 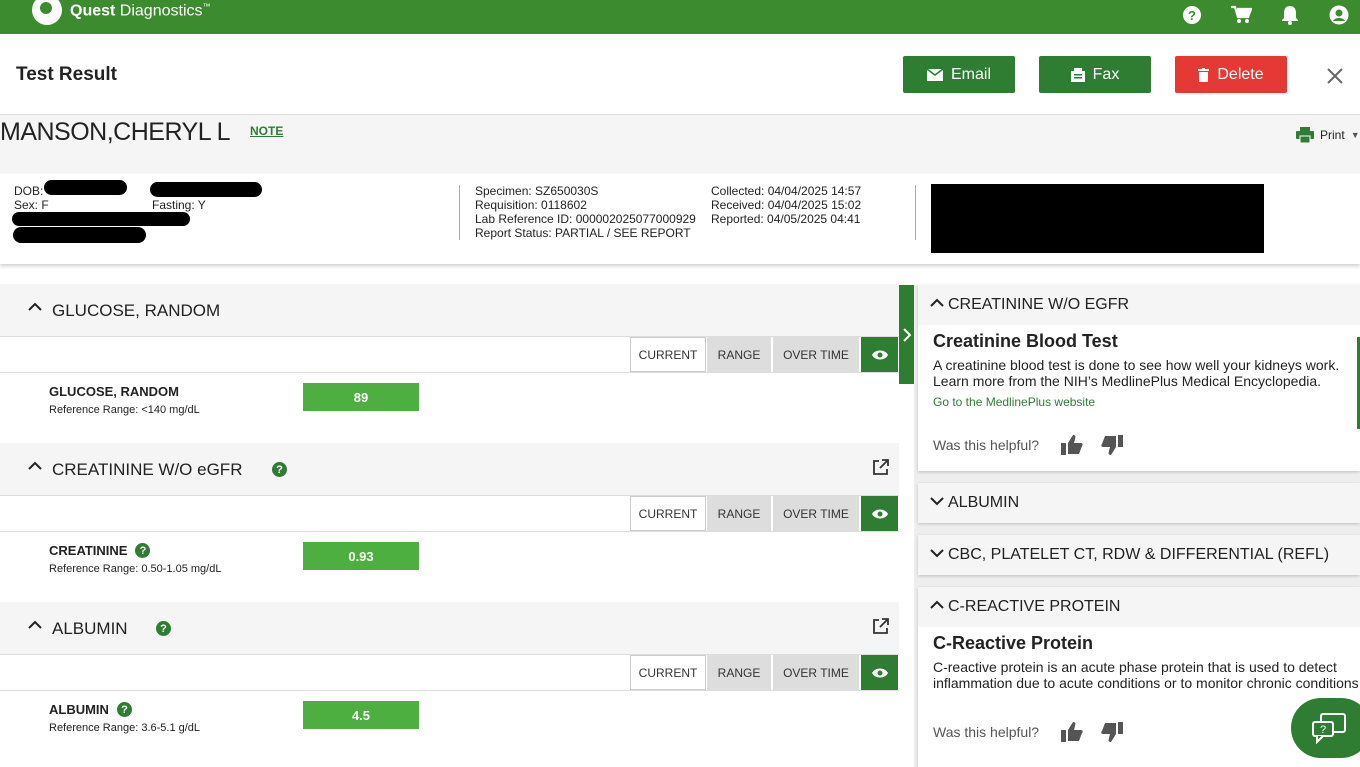 I want to click on brand-logo: Quest Diagnostics™, so click(x=121, y=14).